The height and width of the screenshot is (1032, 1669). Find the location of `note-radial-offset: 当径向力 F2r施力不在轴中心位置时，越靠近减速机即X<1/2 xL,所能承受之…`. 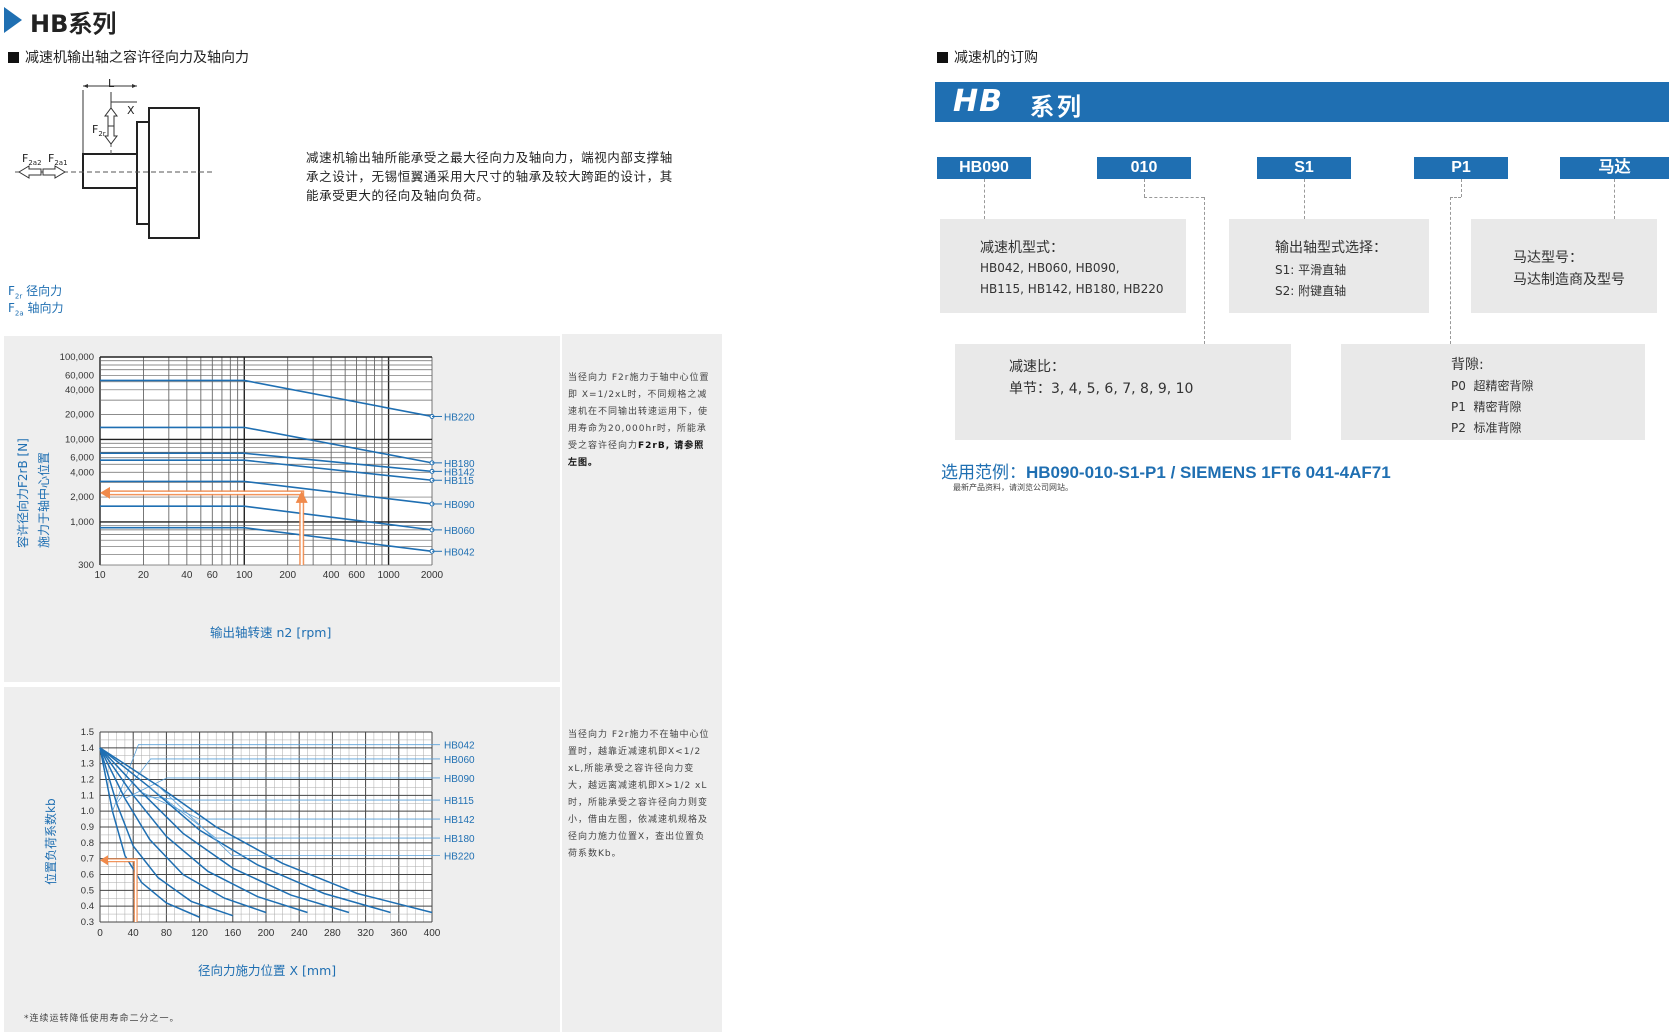

note-radial-offset: 当径向力 F2r施力不在轴中心位置时，越靠近减速机即X<1/2 xL,所能承受之… is located at coordinates (639, 794).